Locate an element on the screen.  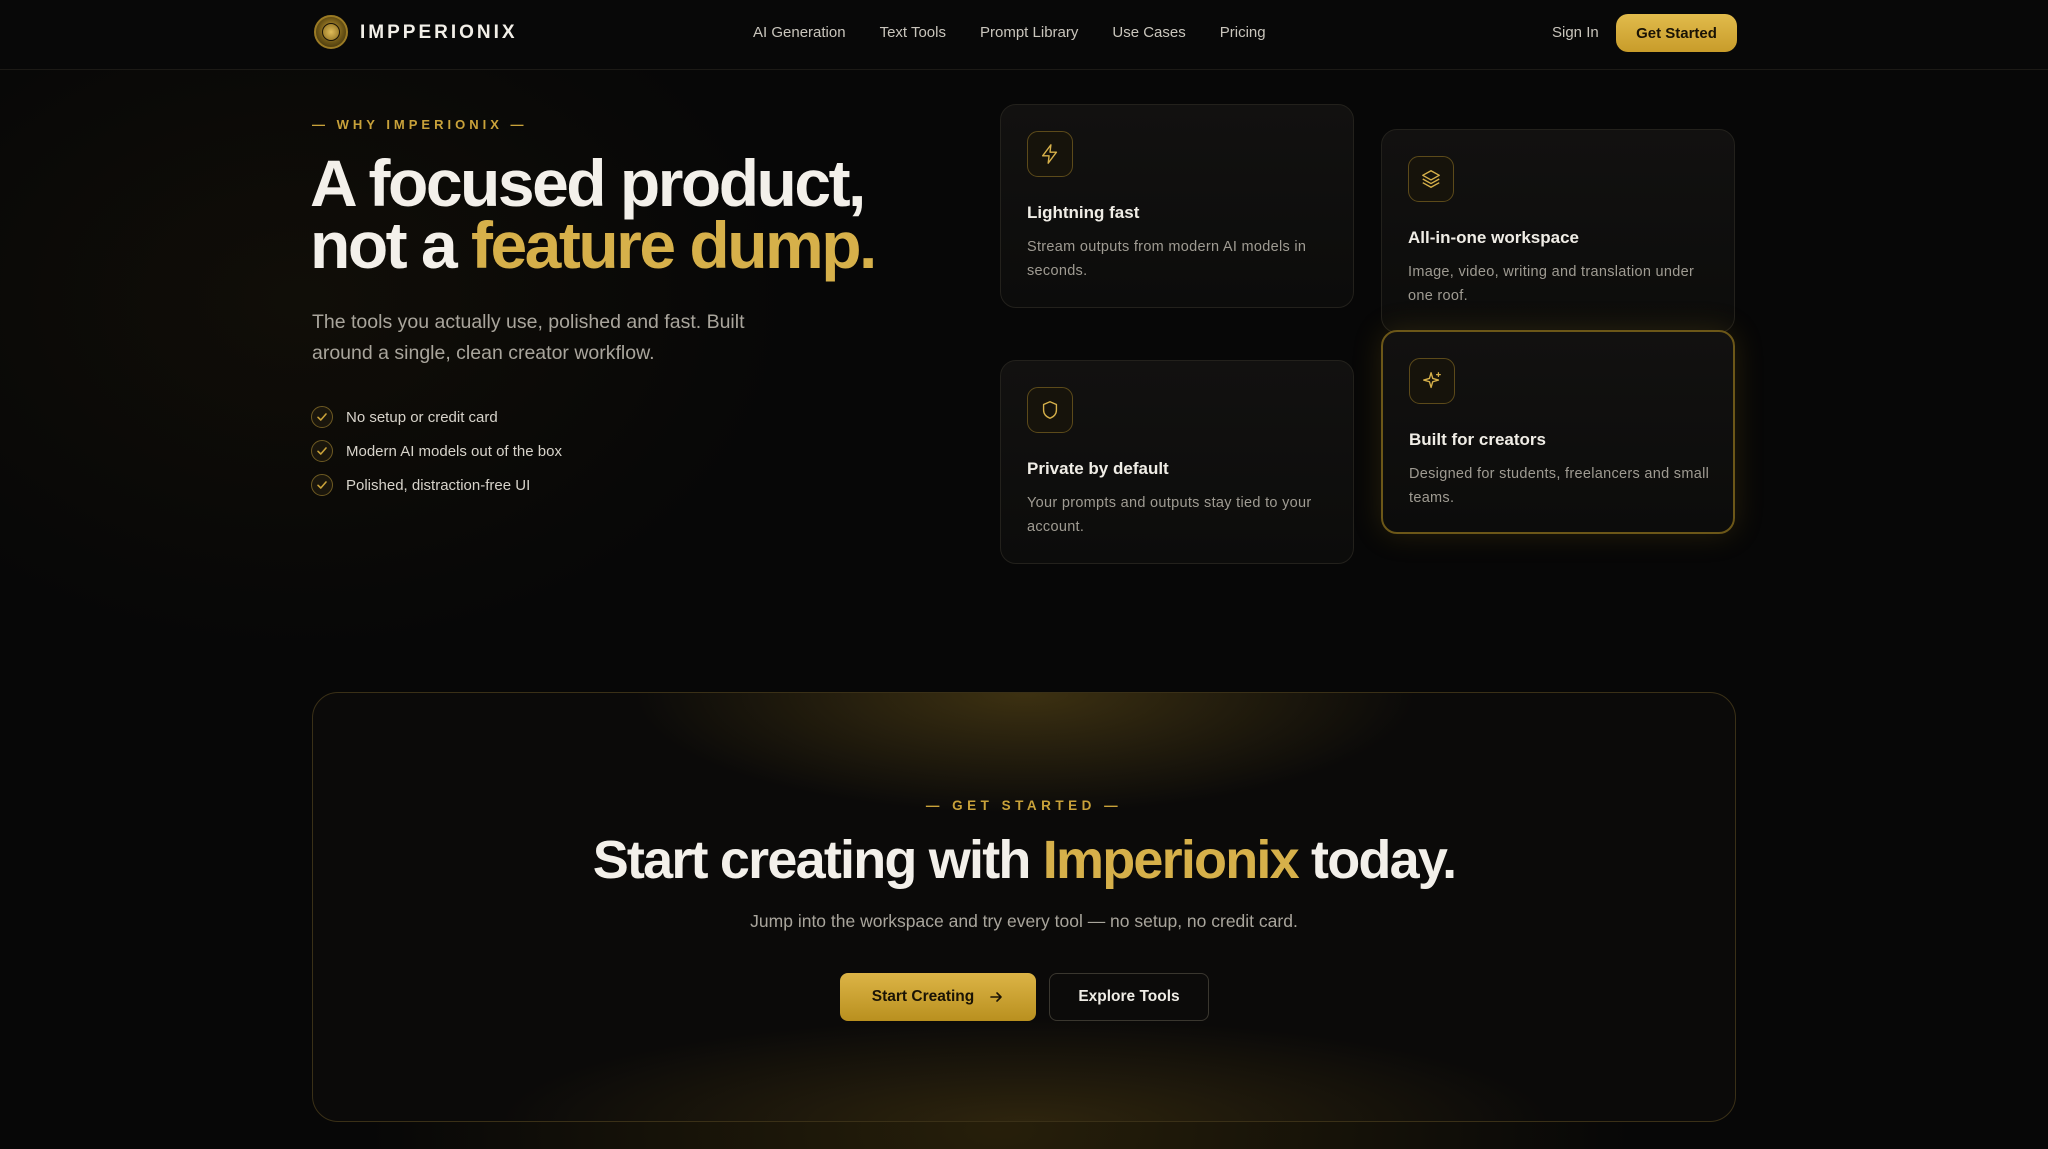
benefit-item: Modern AI models out of the box is located at coordinates (436, 451).